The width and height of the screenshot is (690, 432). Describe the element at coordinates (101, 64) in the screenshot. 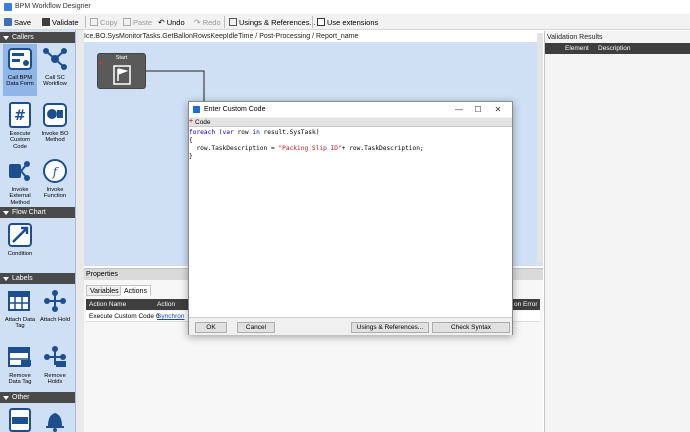

I see `add-icon: +` at that location.